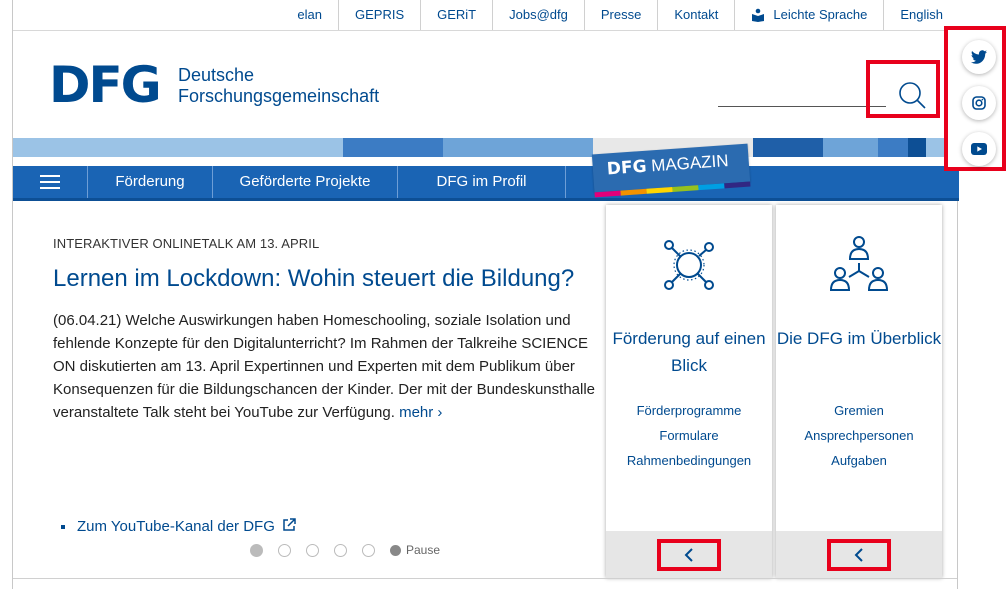 The width and height of the screenshot is (1007, 589). I want to click on card-link-formulare: Formulare, so click(689, 435).